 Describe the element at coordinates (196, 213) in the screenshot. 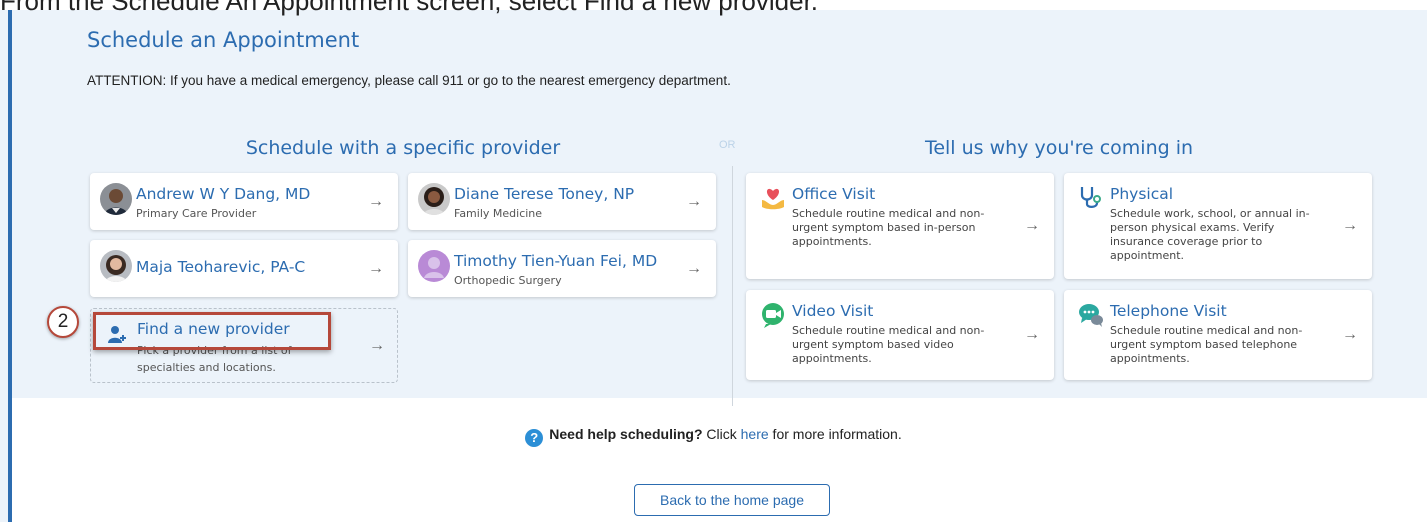

I see `provider-role: Primary Care Provider` at that location.